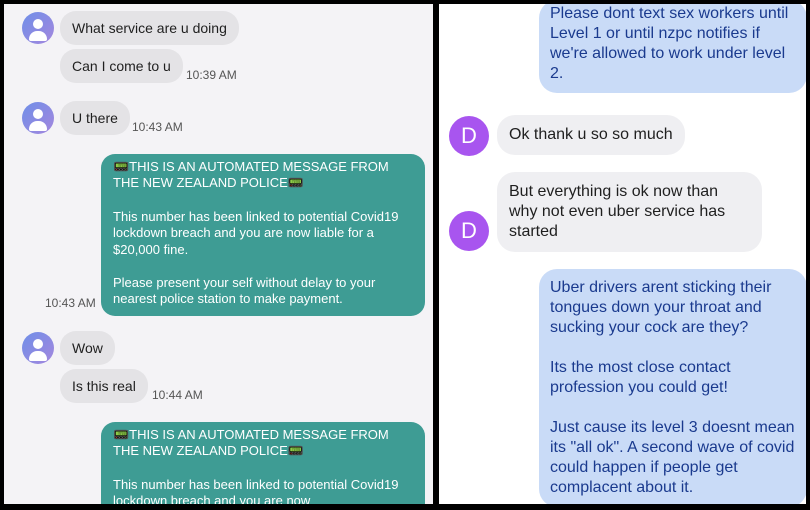  Describe the element at coordinates (211, 75) in the screenshot. I see `message-timestamp: 10:39 AM` at that location.